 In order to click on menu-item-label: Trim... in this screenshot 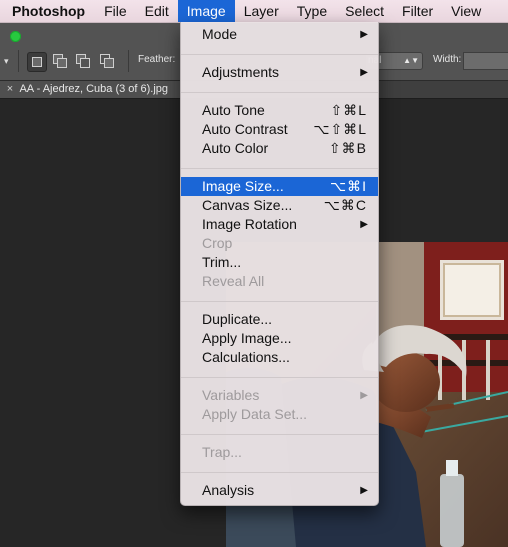, I will do `click(222, 262)`.